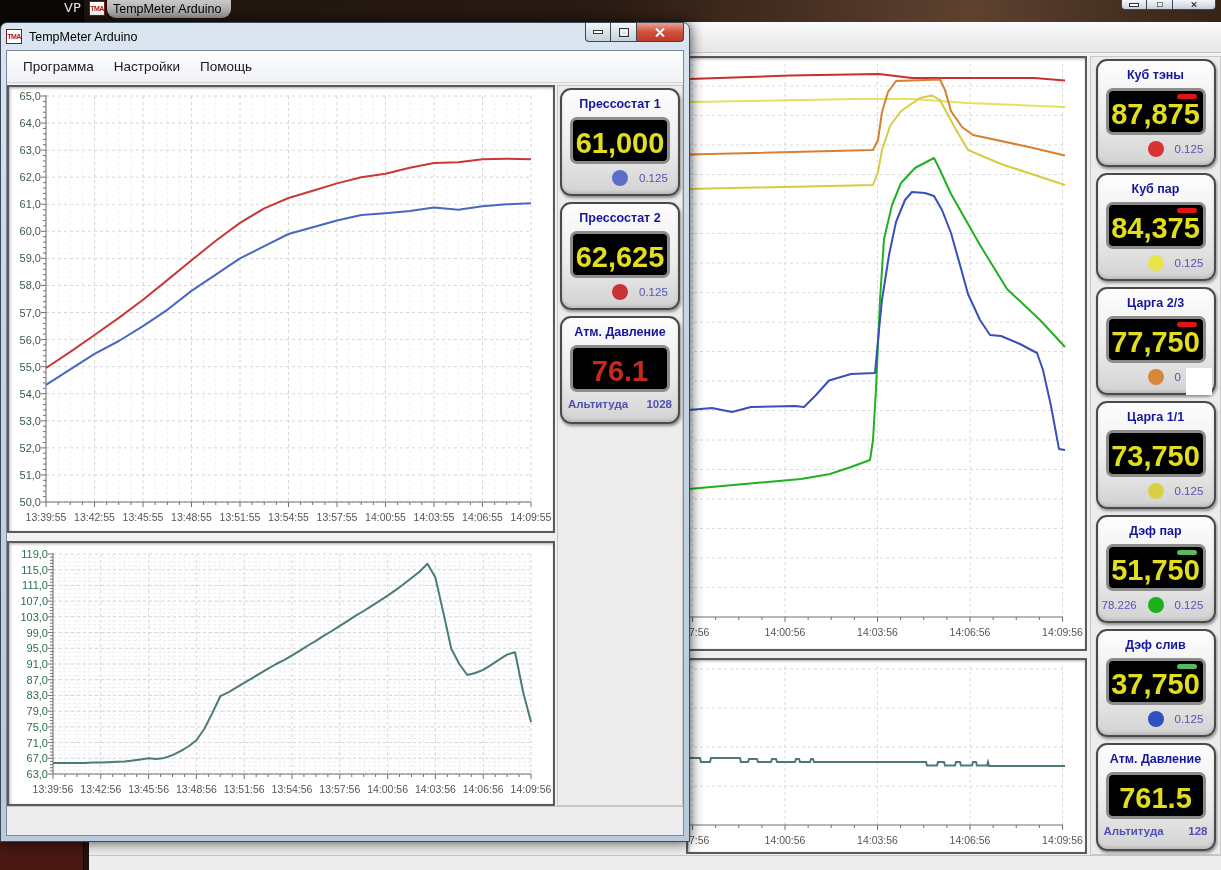 This screenshot has height=870, width=1221. I want to click on y-tick-label: 53,0, so click(30, 420).